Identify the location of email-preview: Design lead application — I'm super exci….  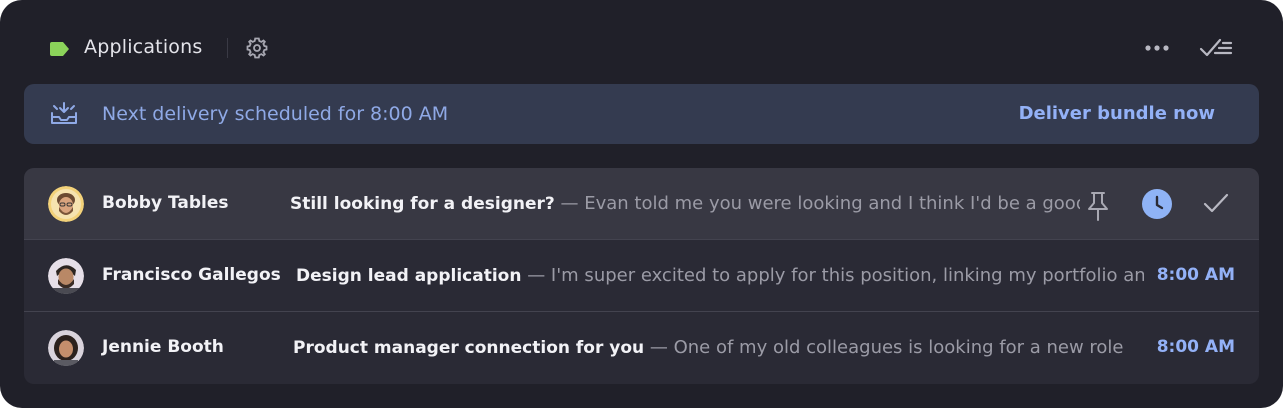
(720, 275).